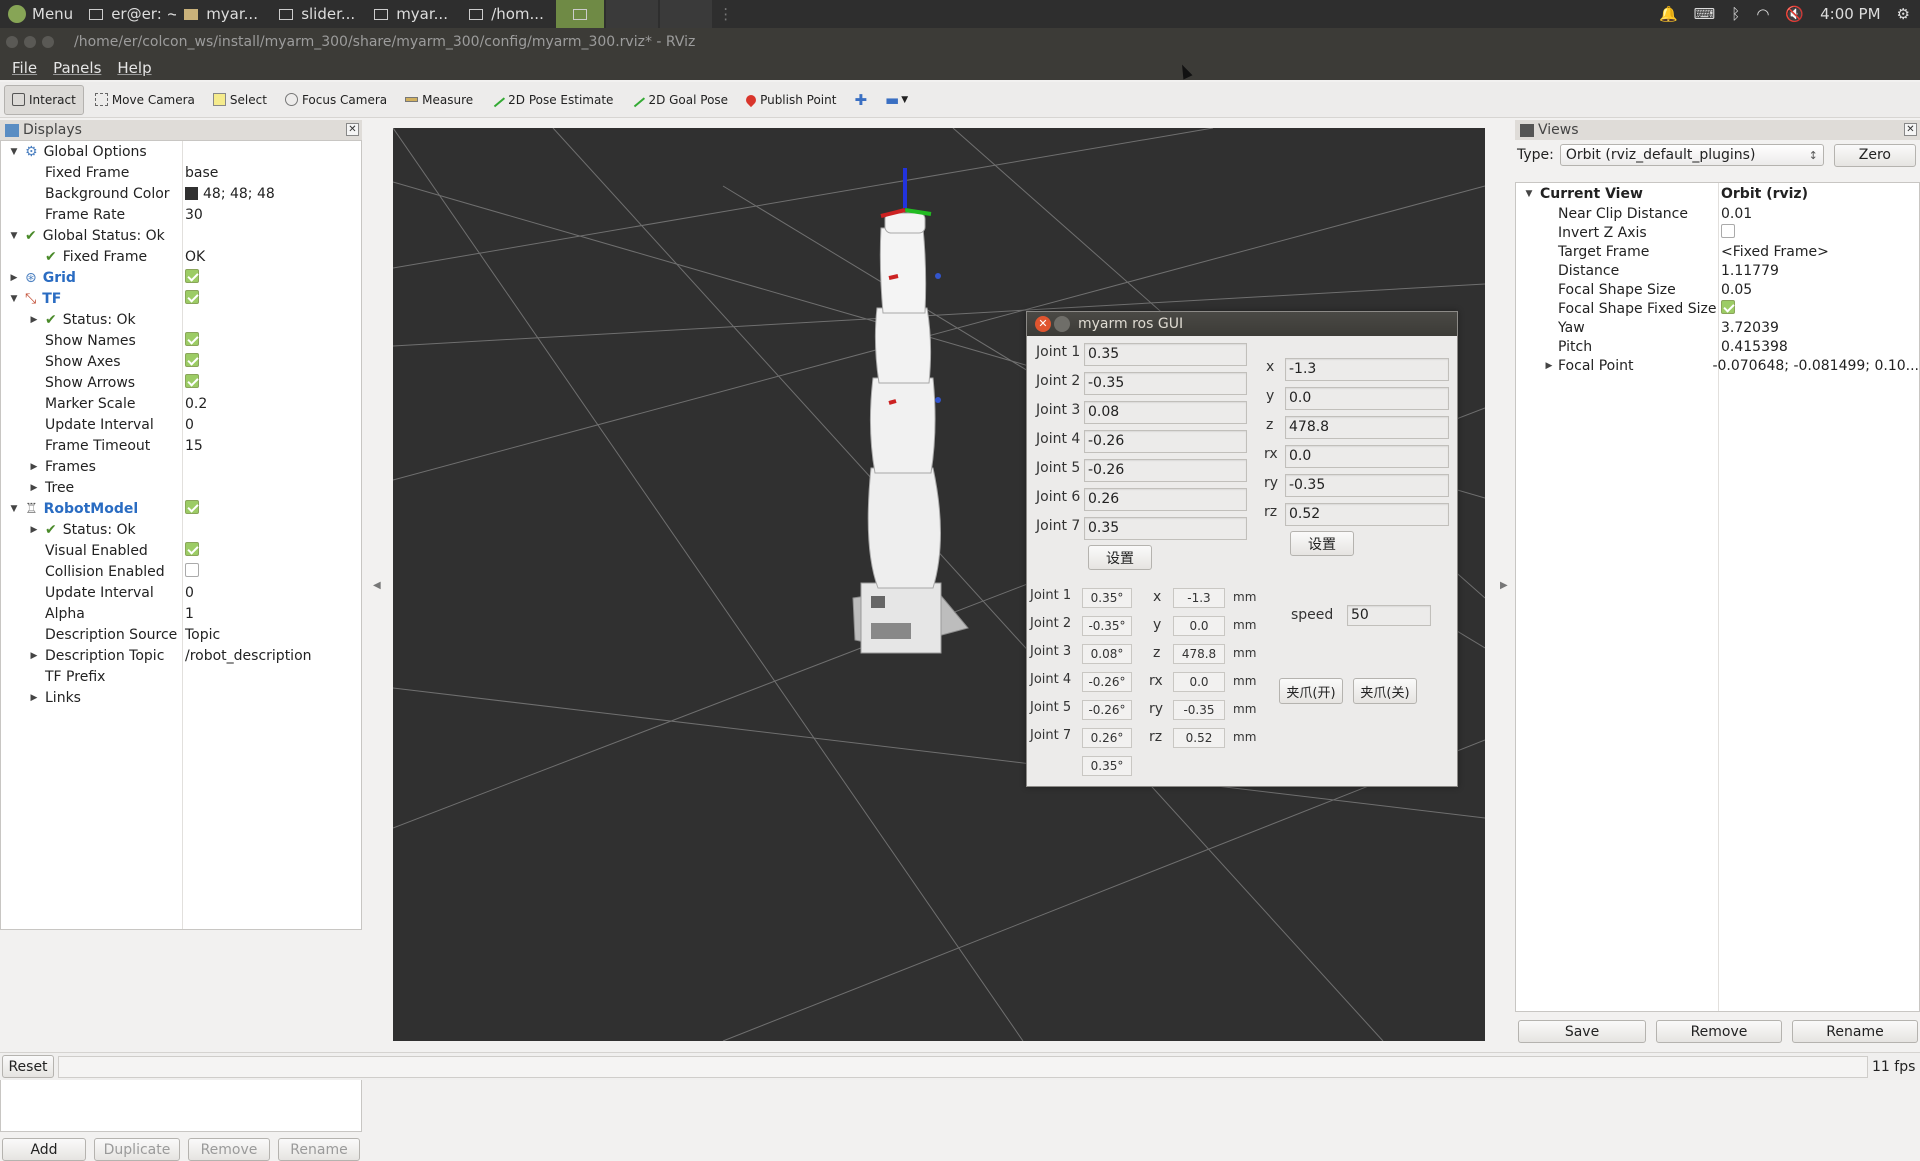 Image resolution: width=1920 pixels, height=1161 pixels. What do you see at coordinates (48, 42) in the screenshot?
I see `window-maximize-button` at bounding box center [48, 42].